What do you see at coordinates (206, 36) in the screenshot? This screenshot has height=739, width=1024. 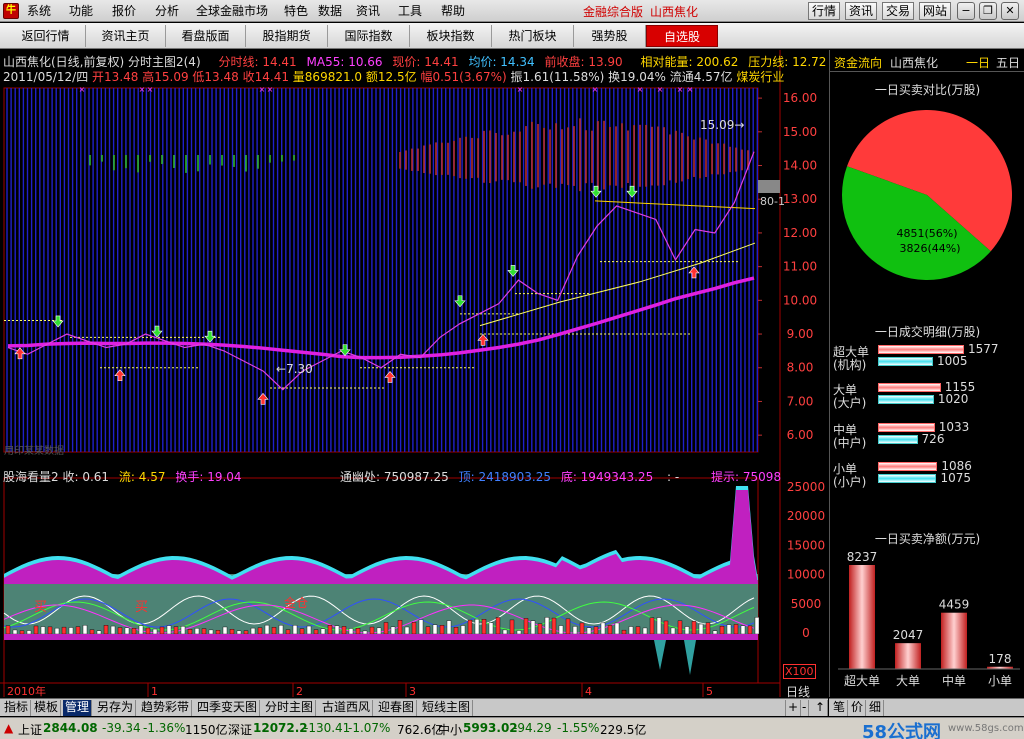 I see `tab-layout: 看盘版面` at bounding box center [206, 36].